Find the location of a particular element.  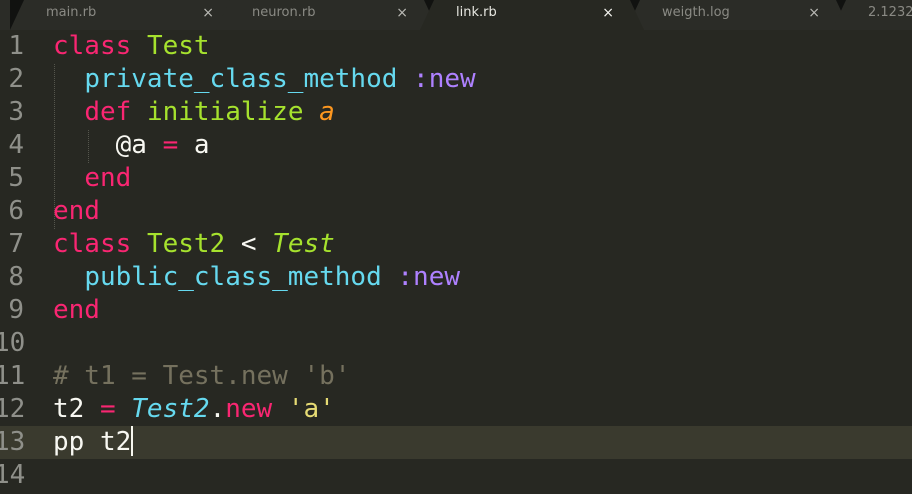

code-line: 8 public_class_method :new is located at coordinates (456, 277).